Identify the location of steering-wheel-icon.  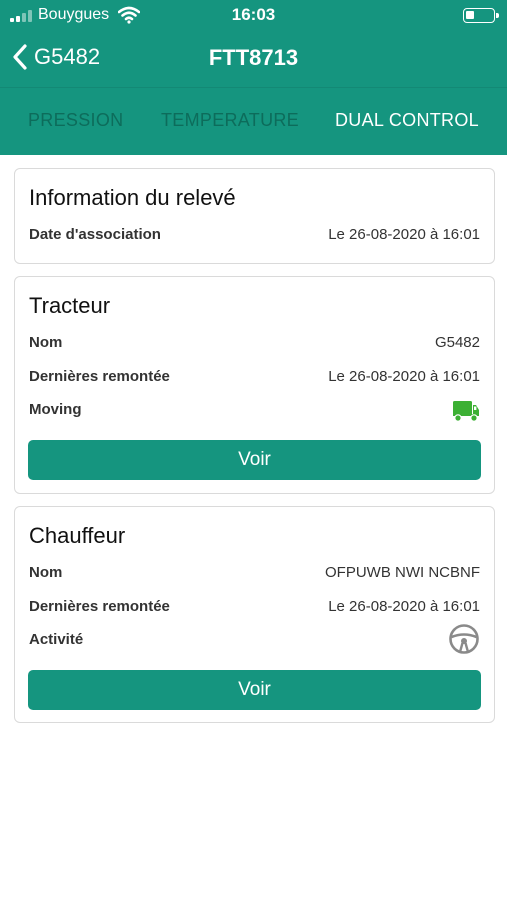
(464, 639).